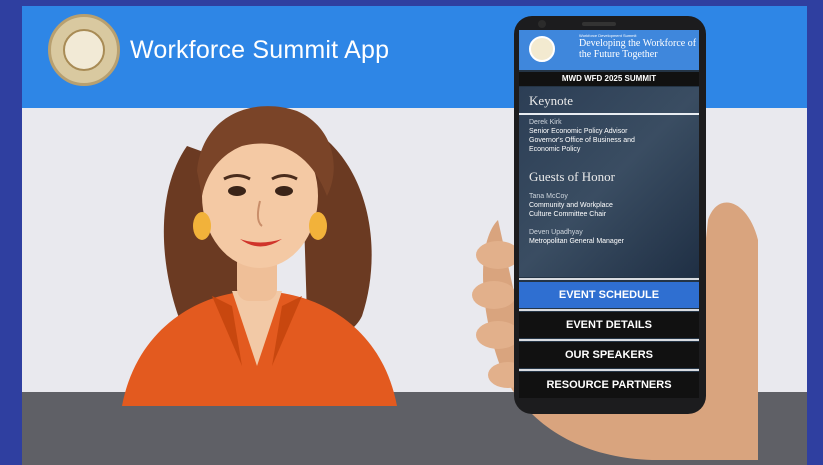  Describe the element at coordinates (542, 24) in the screenshot. I see `camera-icon` at that location.